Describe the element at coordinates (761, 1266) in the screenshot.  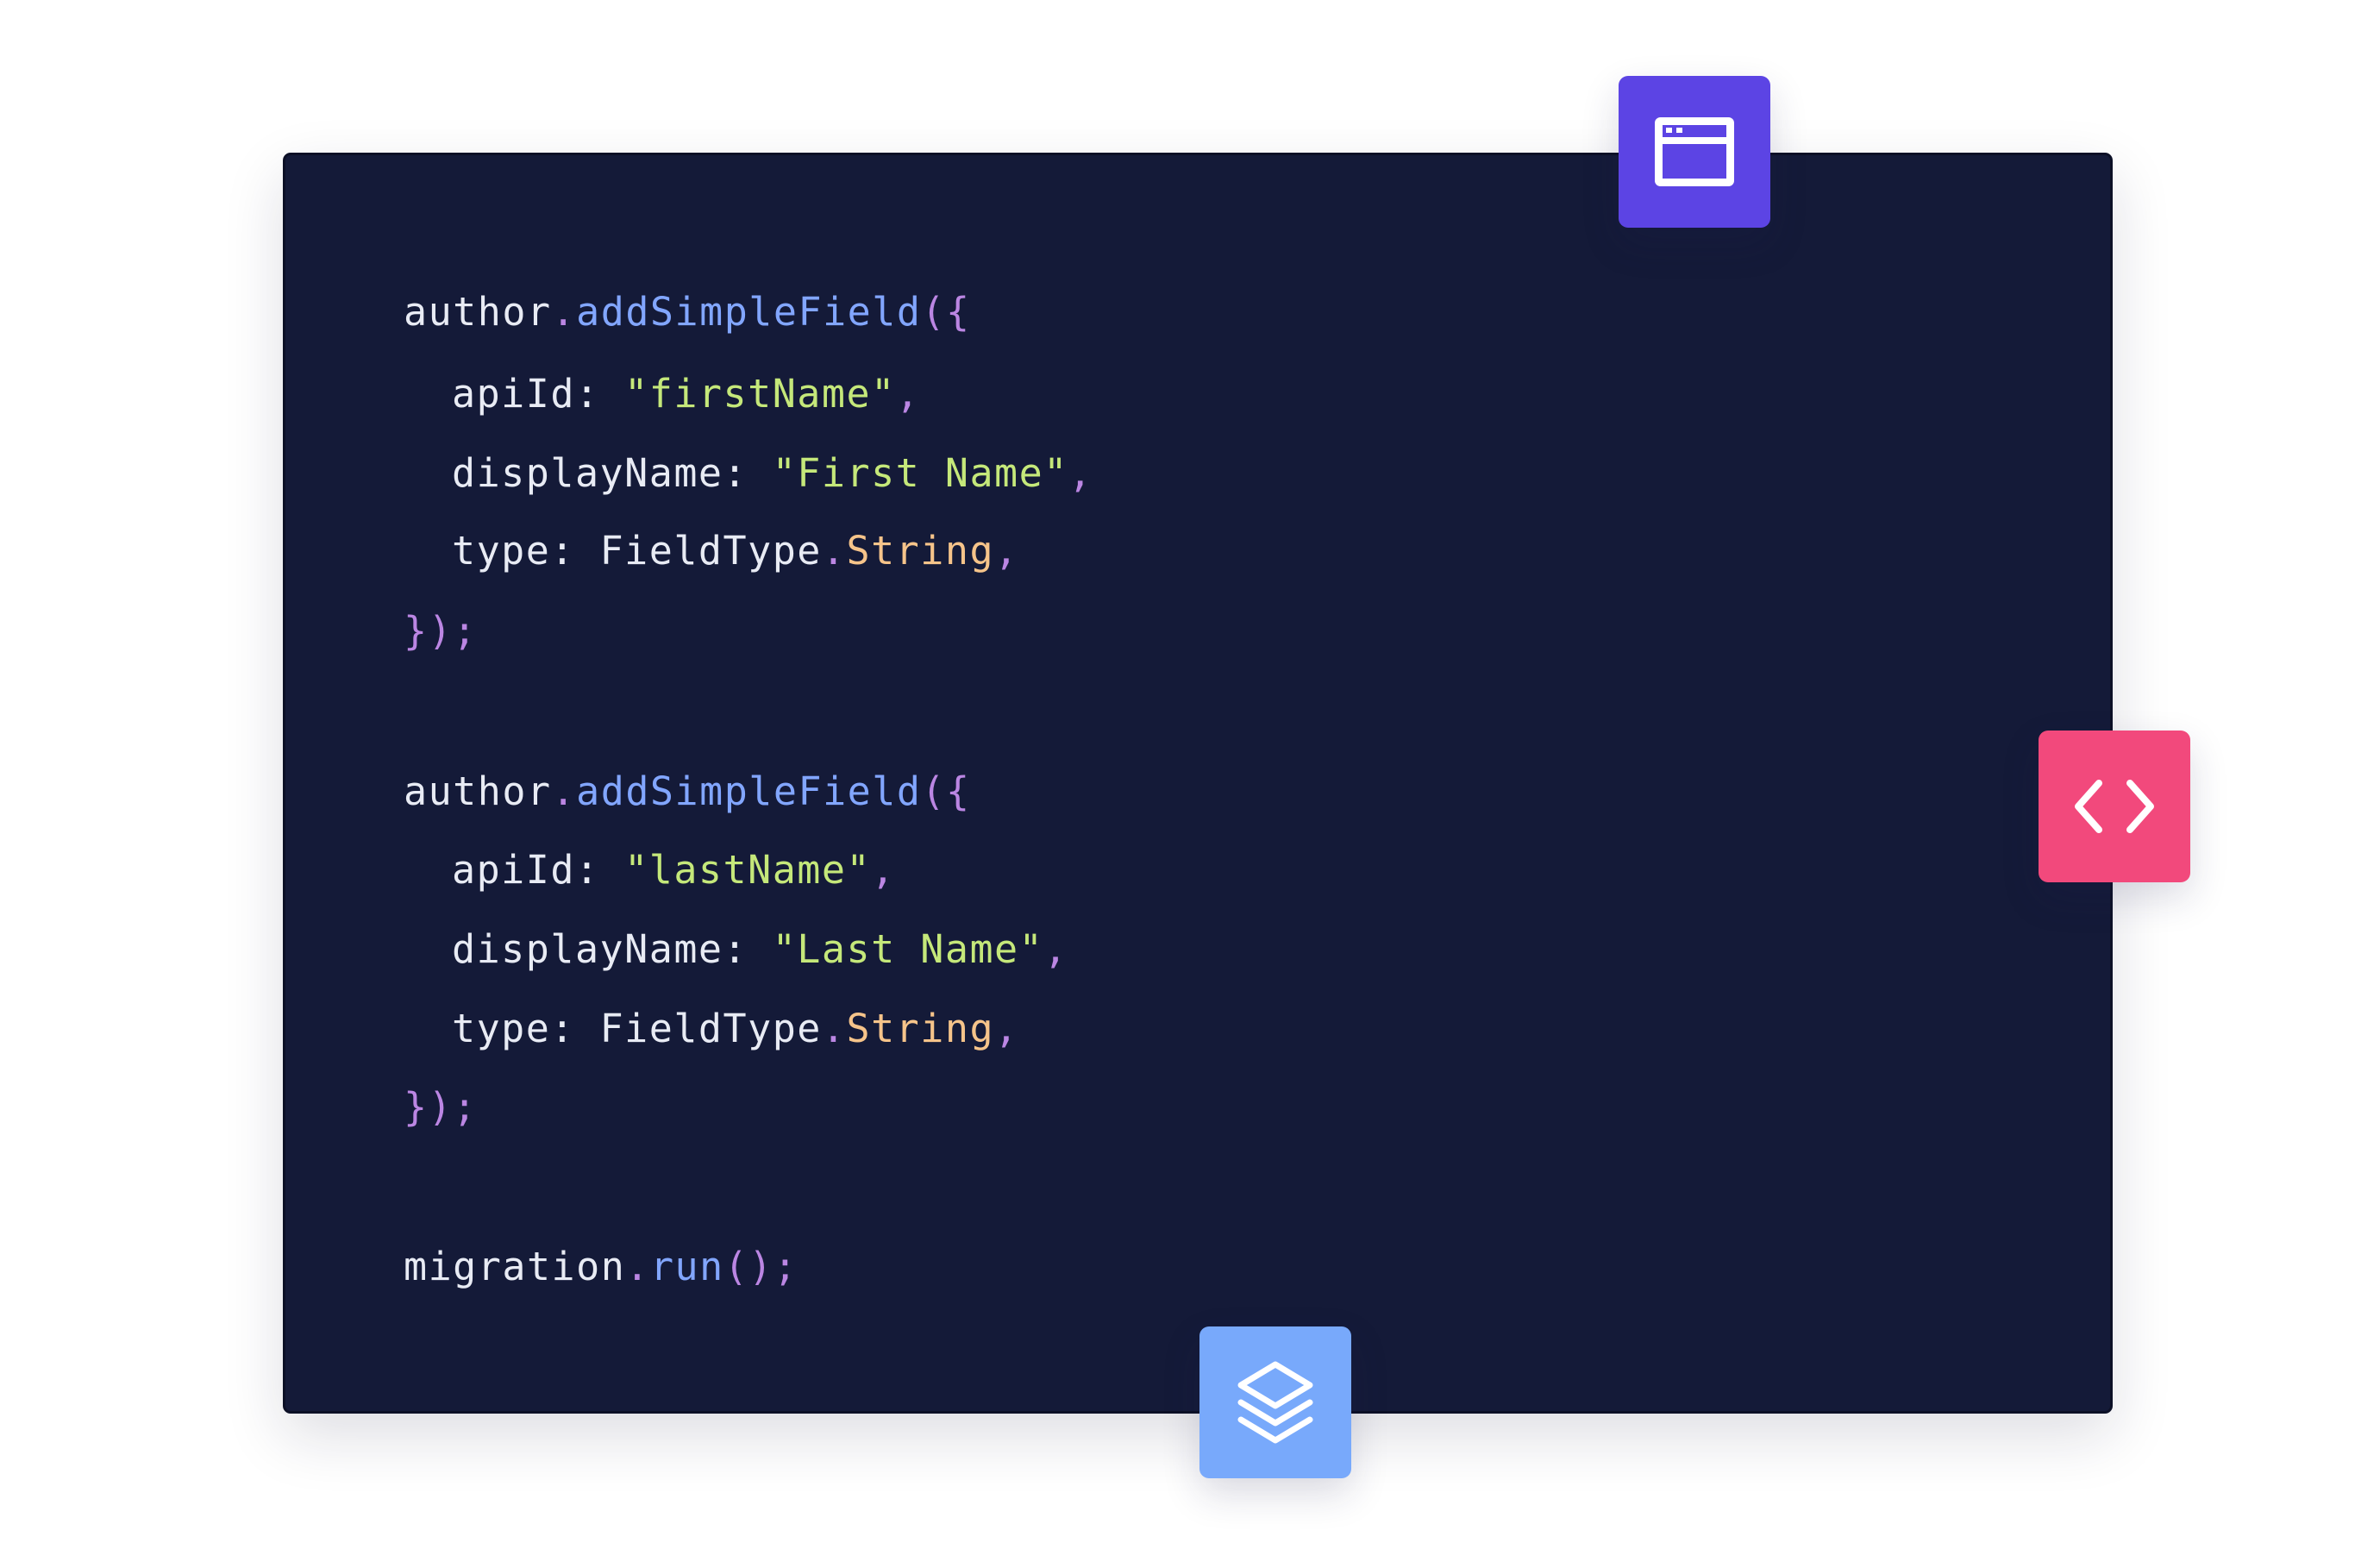
I see `code-token: ();` at that location.